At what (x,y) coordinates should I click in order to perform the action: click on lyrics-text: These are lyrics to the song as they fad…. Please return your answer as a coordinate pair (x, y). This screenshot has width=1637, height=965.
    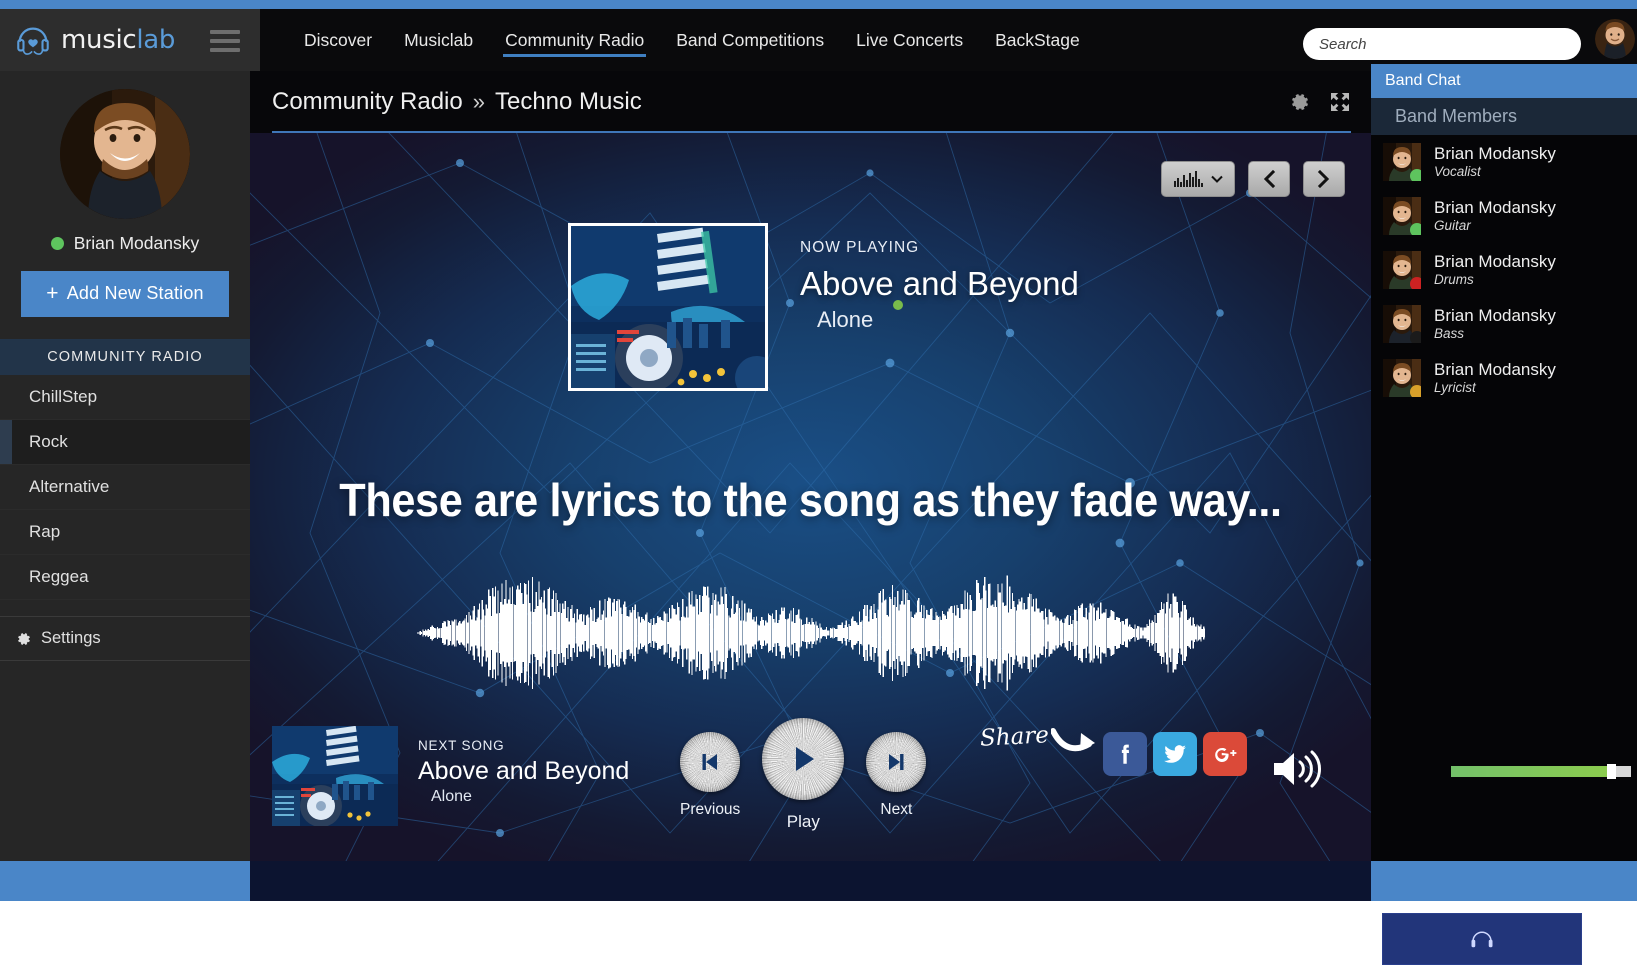
    Looking at the image, I should click on (810, 500).